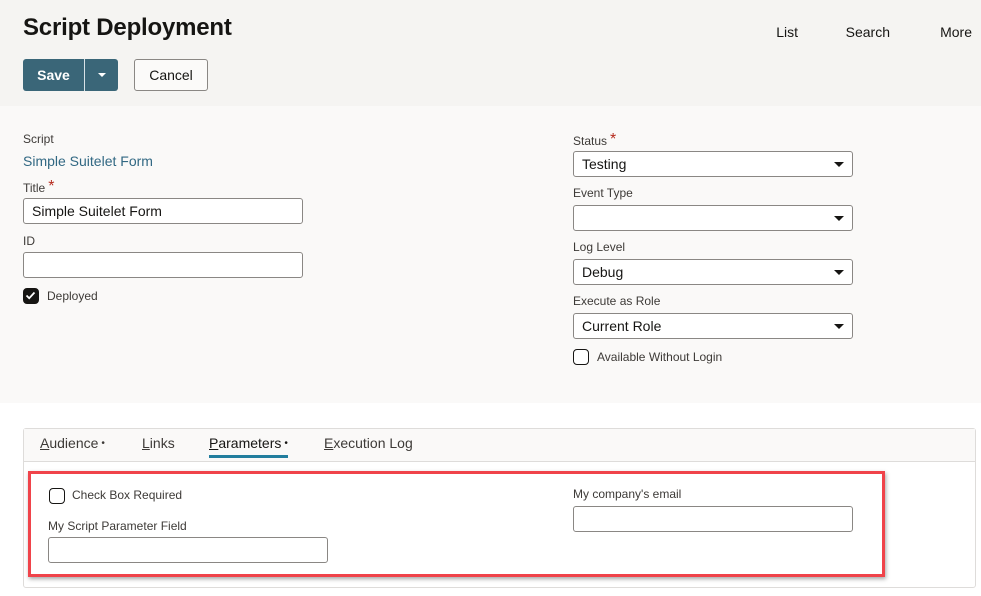 Image resolution: width=981 pixels, height=596 pixels. What do you see at coordinates (57, 496) in the screenshot?
I see `check-box-required-checkbox` at bounding box center [57, 496].